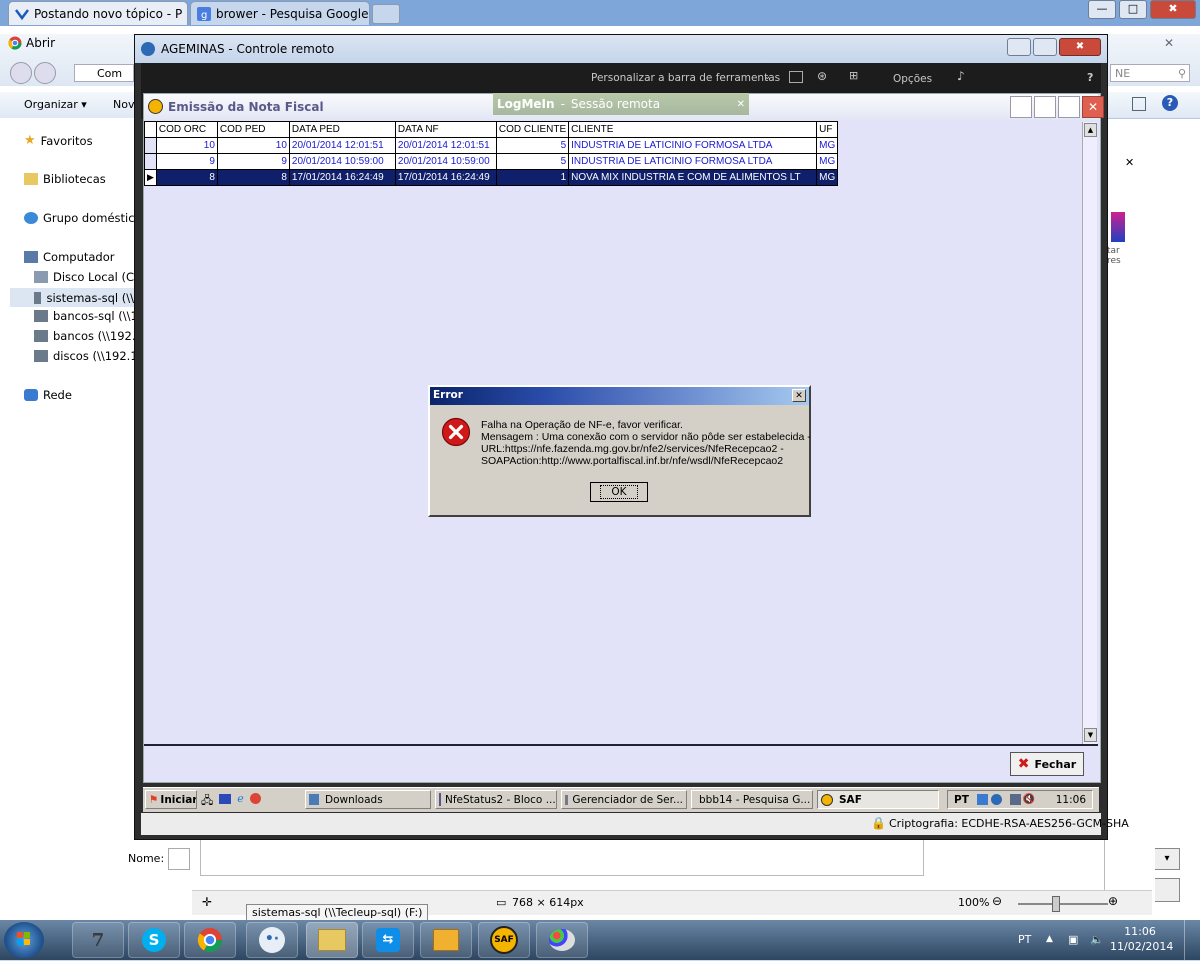  I want to click on nav-sistemas-sql: sistemas-sql (\\, so click(72, 297).